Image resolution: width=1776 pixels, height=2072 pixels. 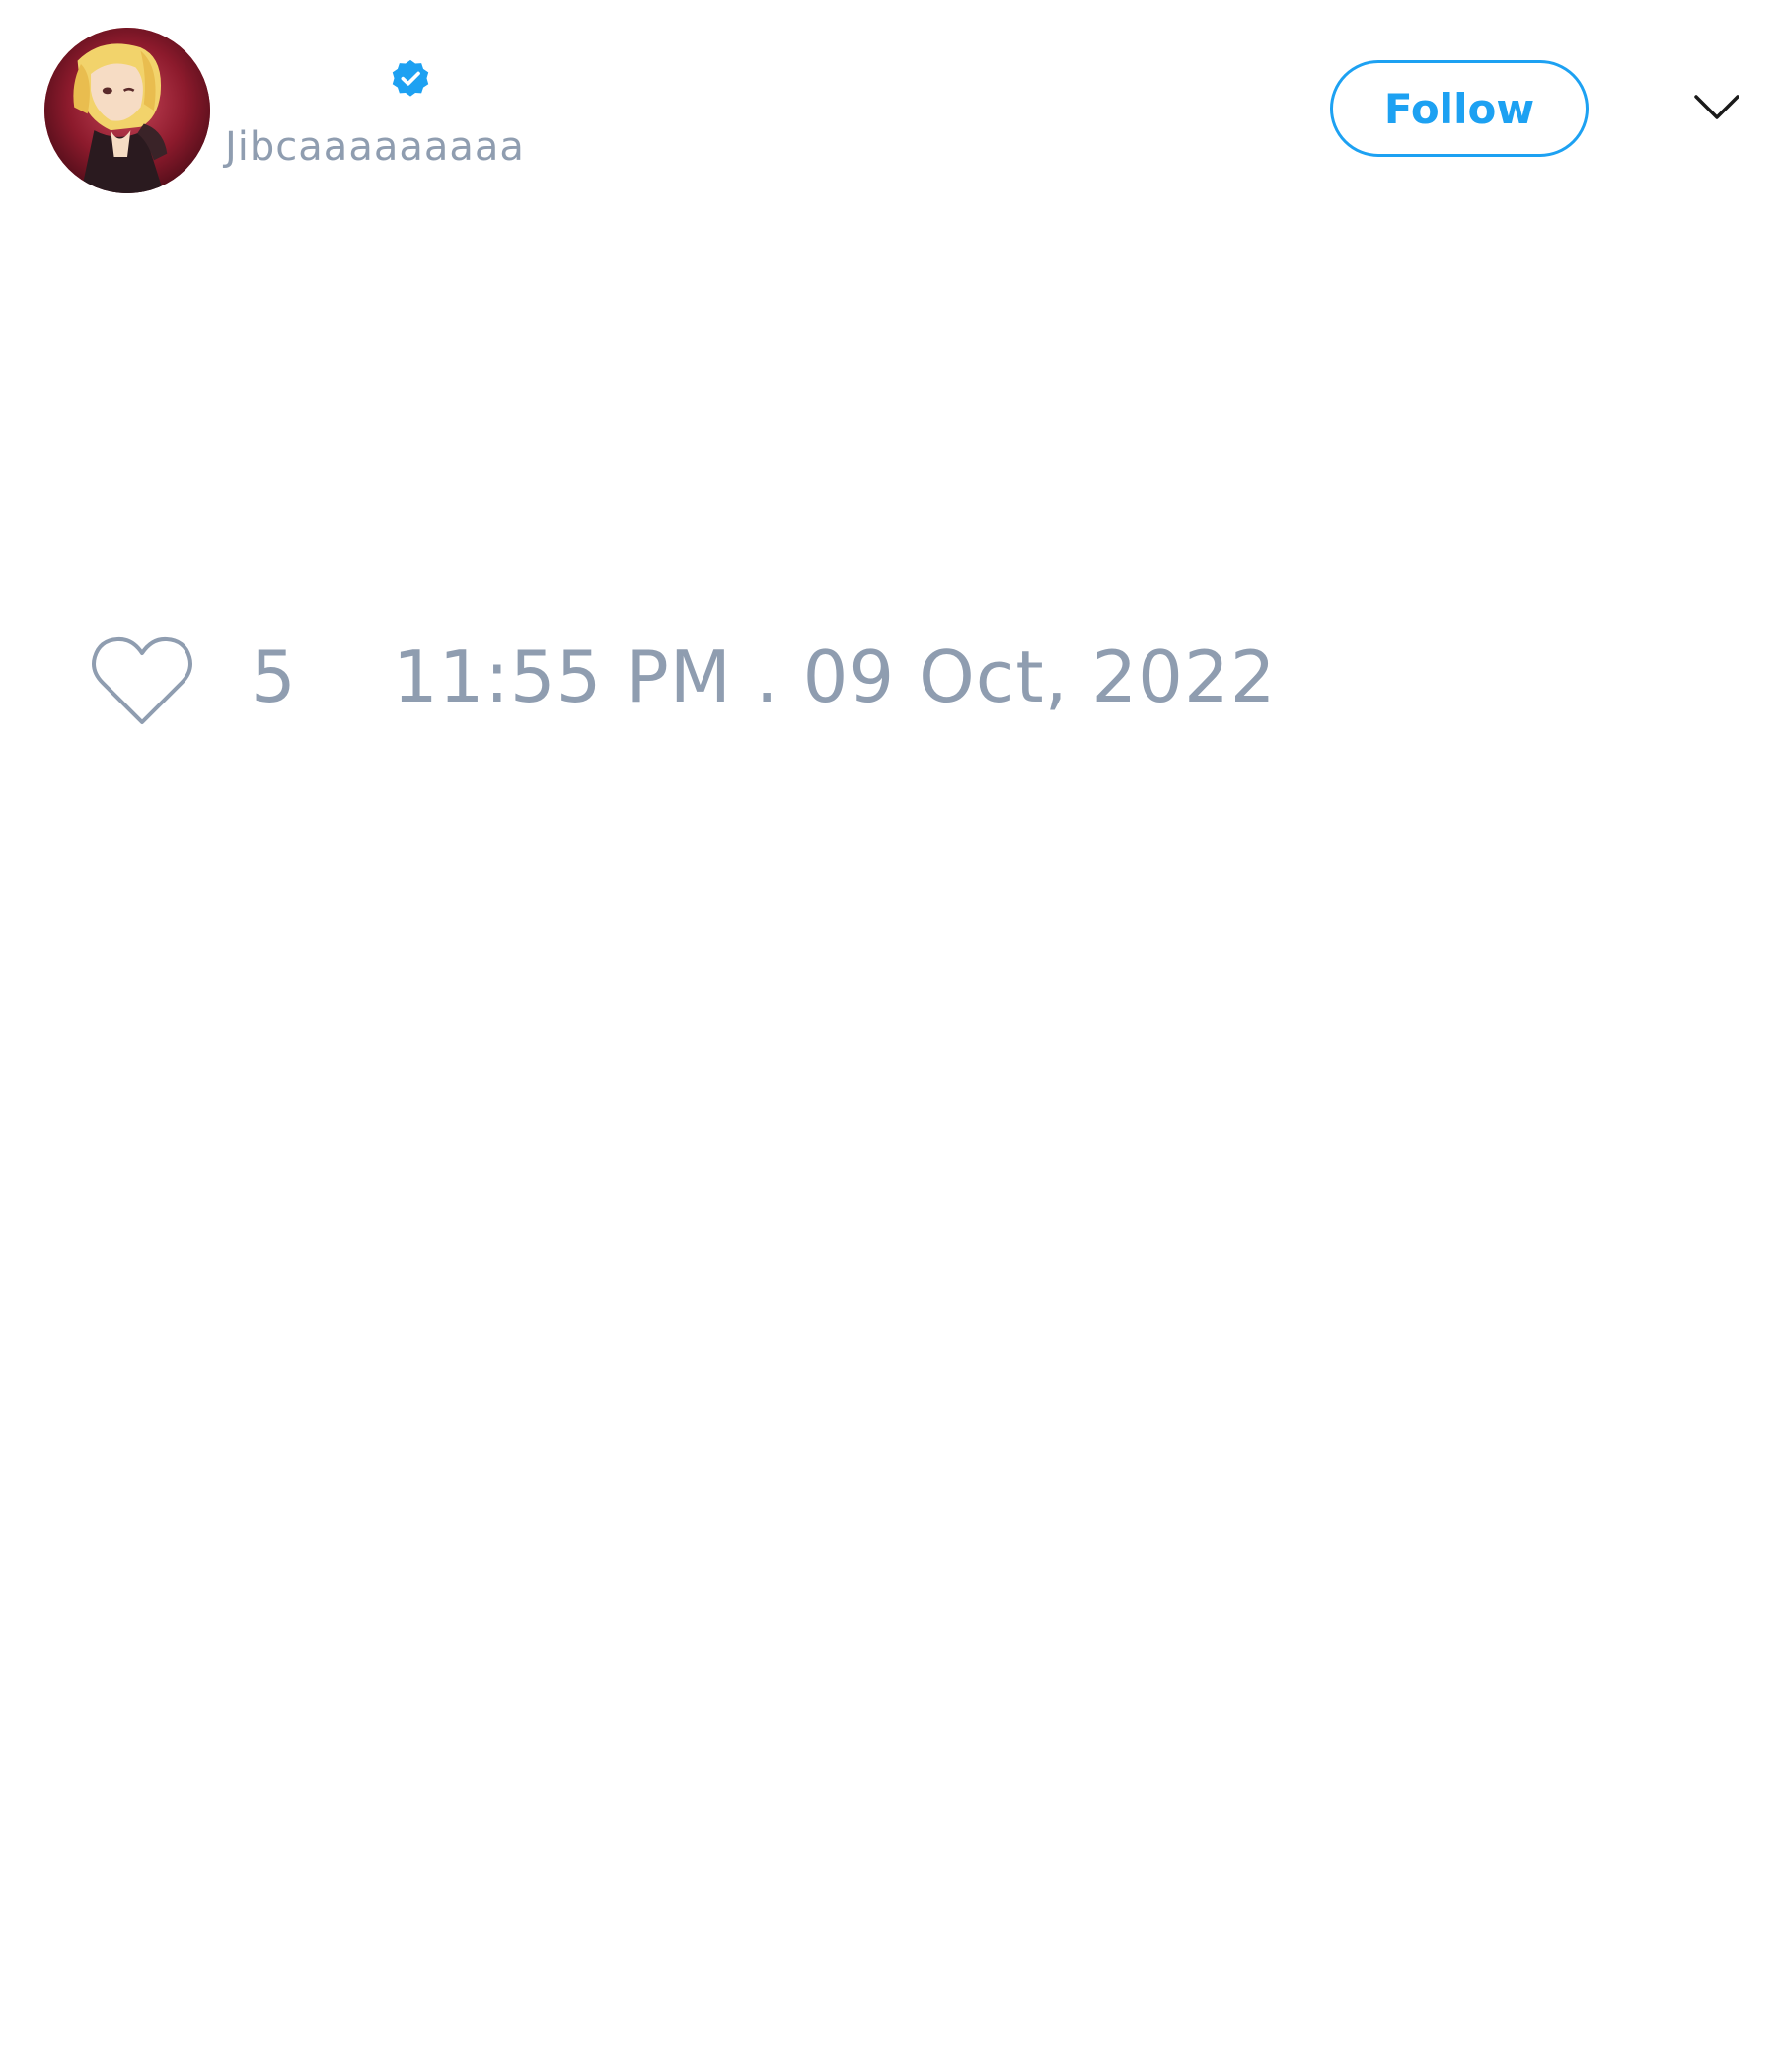 What do you see at coordinates (274, 677) in the screenshot?
I see `like-count: 5` at bounding box center [274, 677].